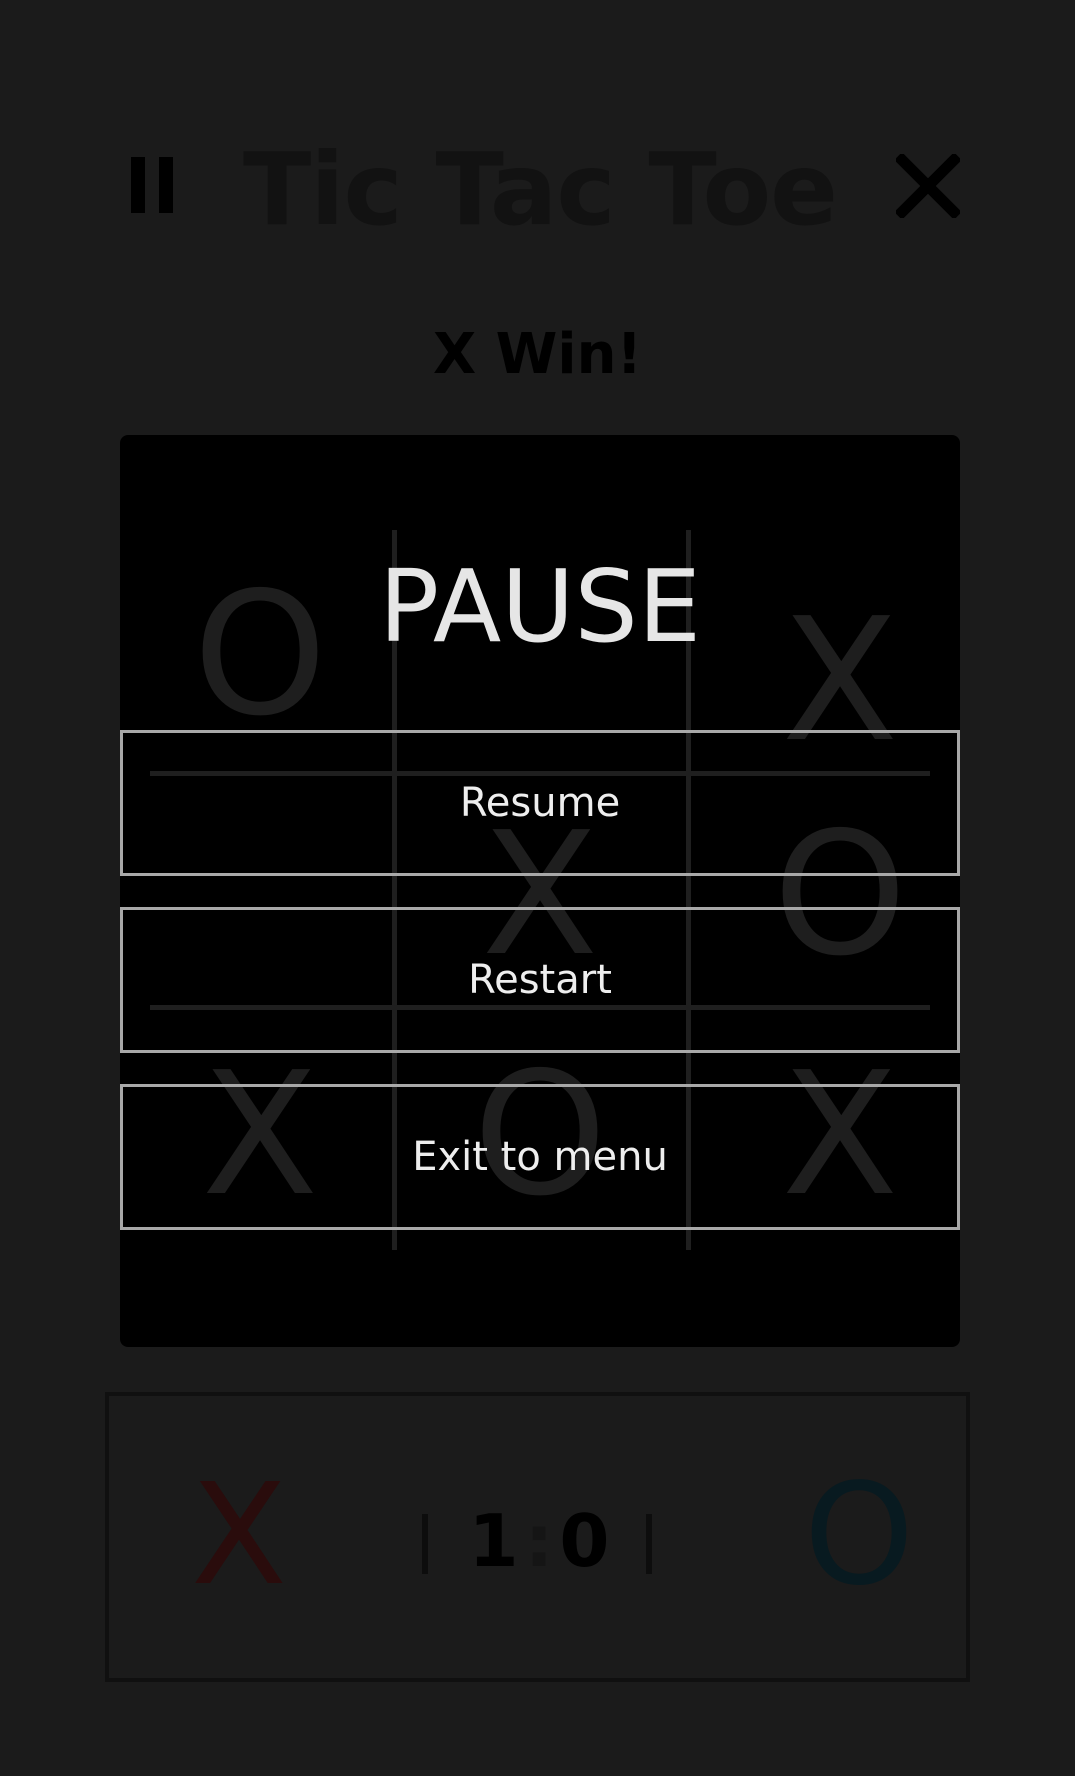  What do you see at coordinates (649, 1544) in the screenshot?
I see `score-divider-right` at bounding box center [649, 1544].